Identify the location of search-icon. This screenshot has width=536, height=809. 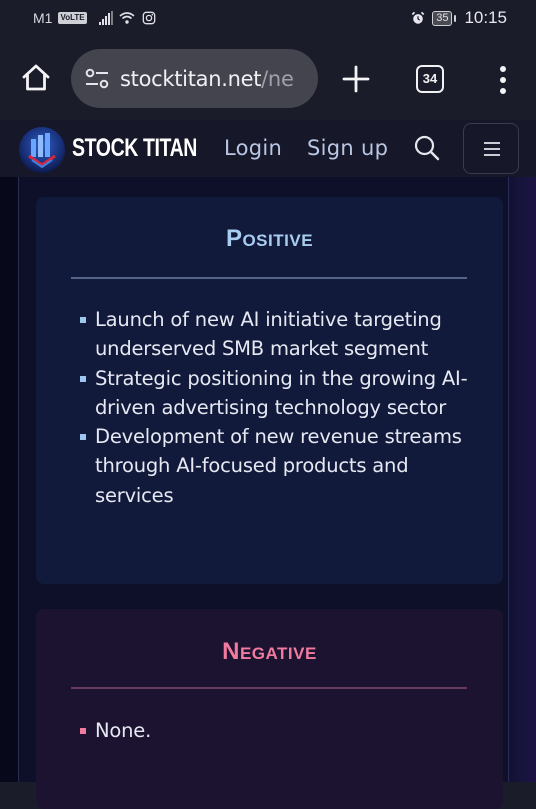
(427, 148).